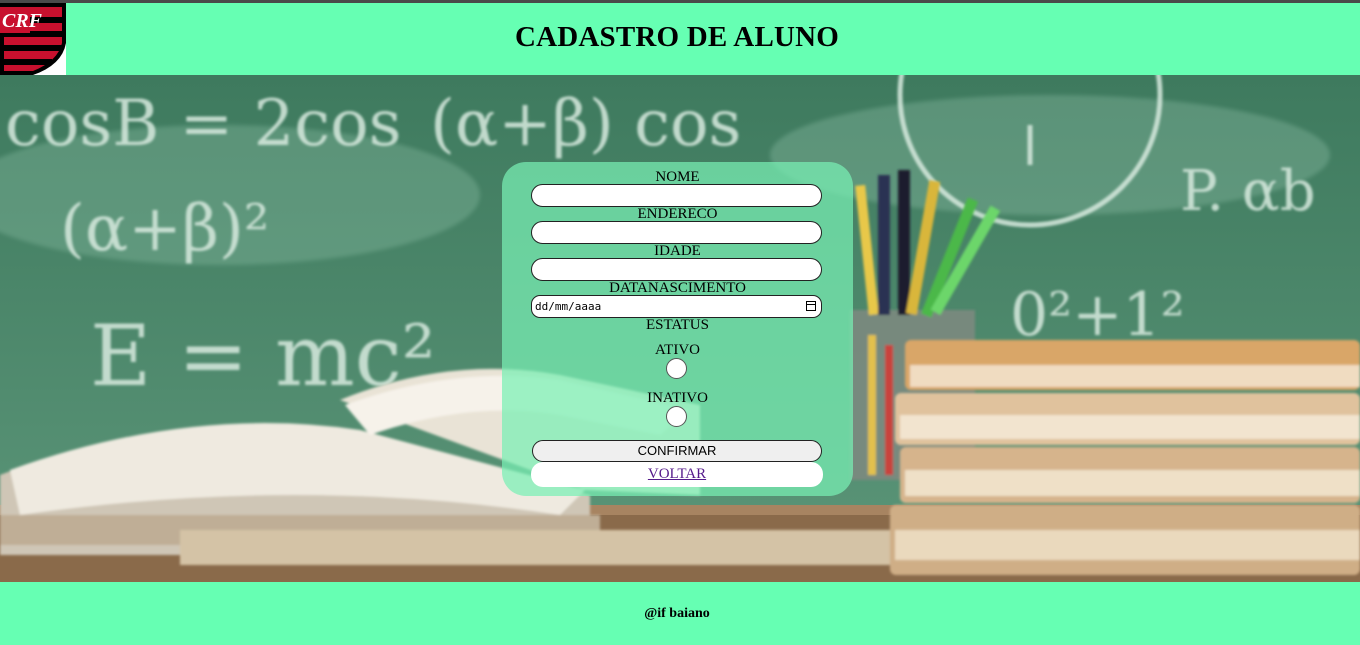  Describe the element at coordinates (676, 416) in the screenshot. I see `inativo-radio` at that location.